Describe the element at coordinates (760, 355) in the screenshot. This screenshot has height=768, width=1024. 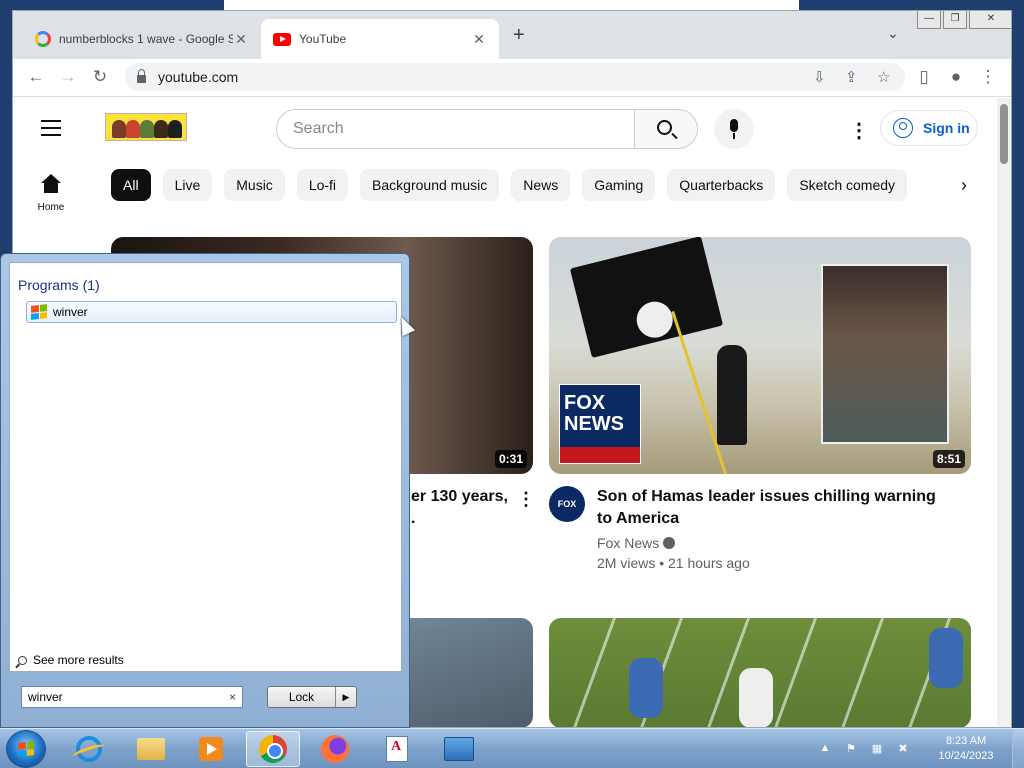
I see `video-thumbnail: FOX NEWS 8:51` at that location.